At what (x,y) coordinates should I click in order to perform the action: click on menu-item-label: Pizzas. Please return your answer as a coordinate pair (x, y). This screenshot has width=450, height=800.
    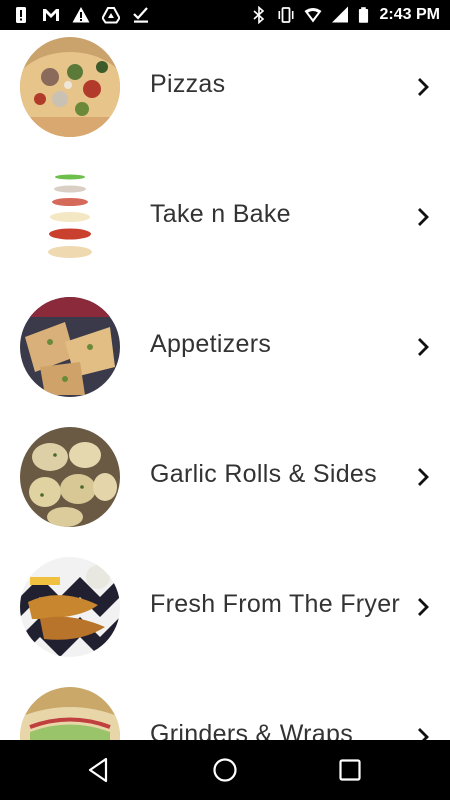
    Looking at the image, I should click on (188, 84).